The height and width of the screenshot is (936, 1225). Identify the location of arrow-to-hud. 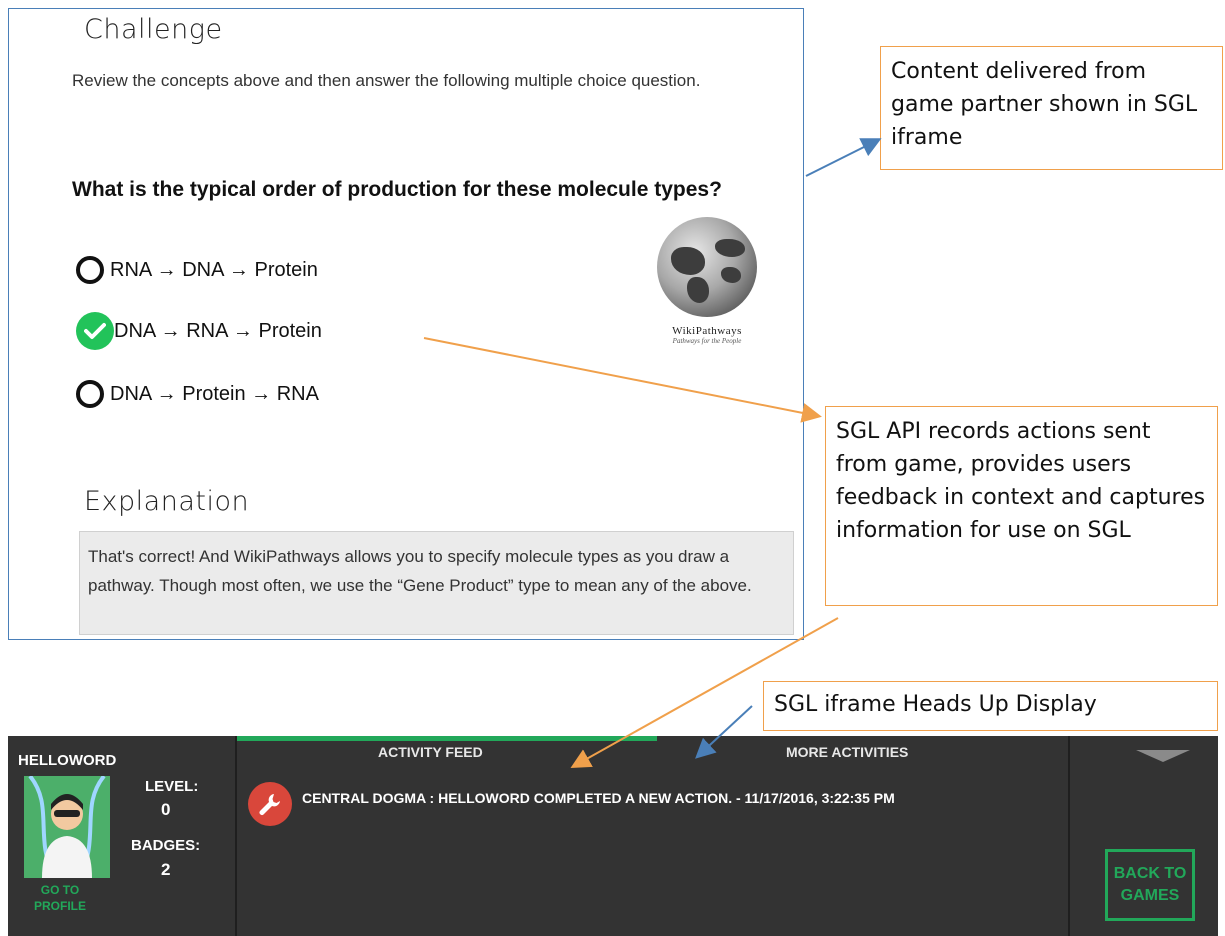
(724, 732).